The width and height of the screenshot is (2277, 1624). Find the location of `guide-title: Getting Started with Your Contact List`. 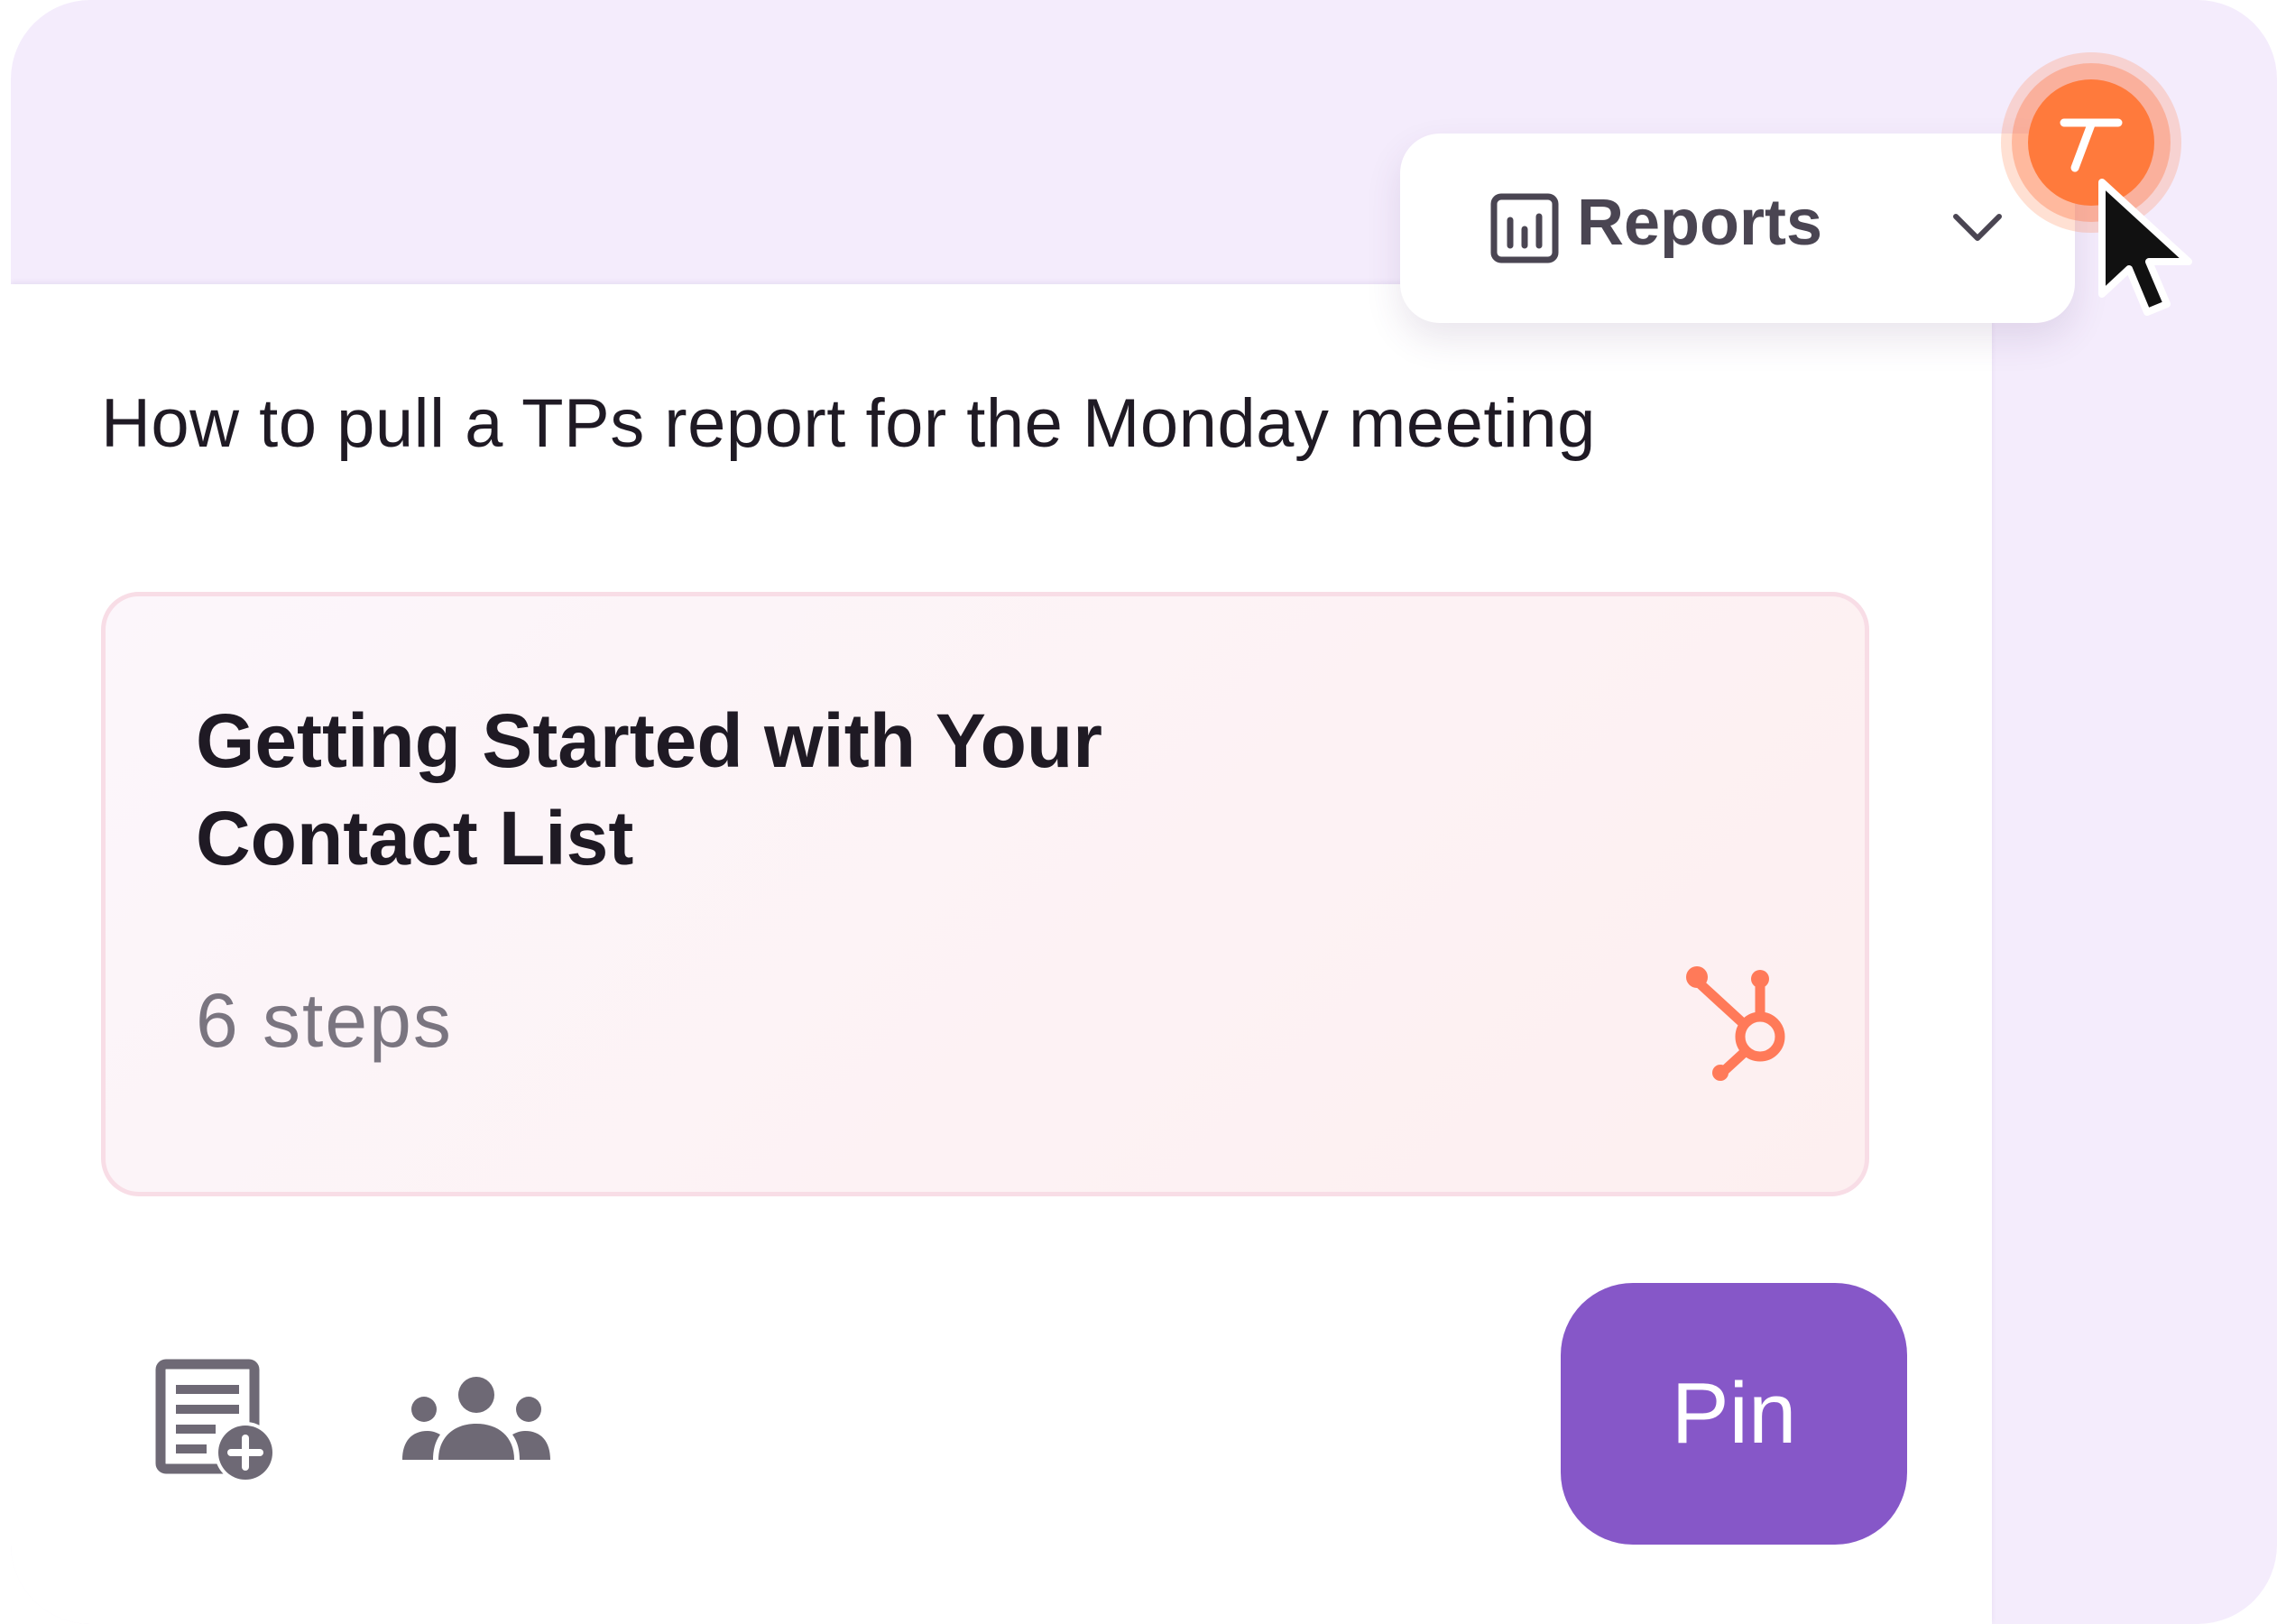

guide-title: Getting Started with Your Contact List is located at coordinates (649, 790).